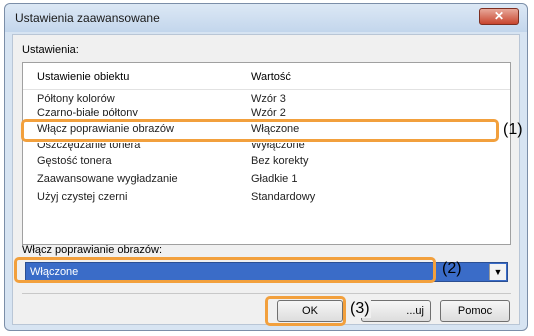 Image resolution: width=534 pixels, height=336 pixels. What do you see at coordinates (92, 250) in the screenshot?
I see `combo-label: Włącz poprawianie obrazów:` at bounding box center [92, 250].